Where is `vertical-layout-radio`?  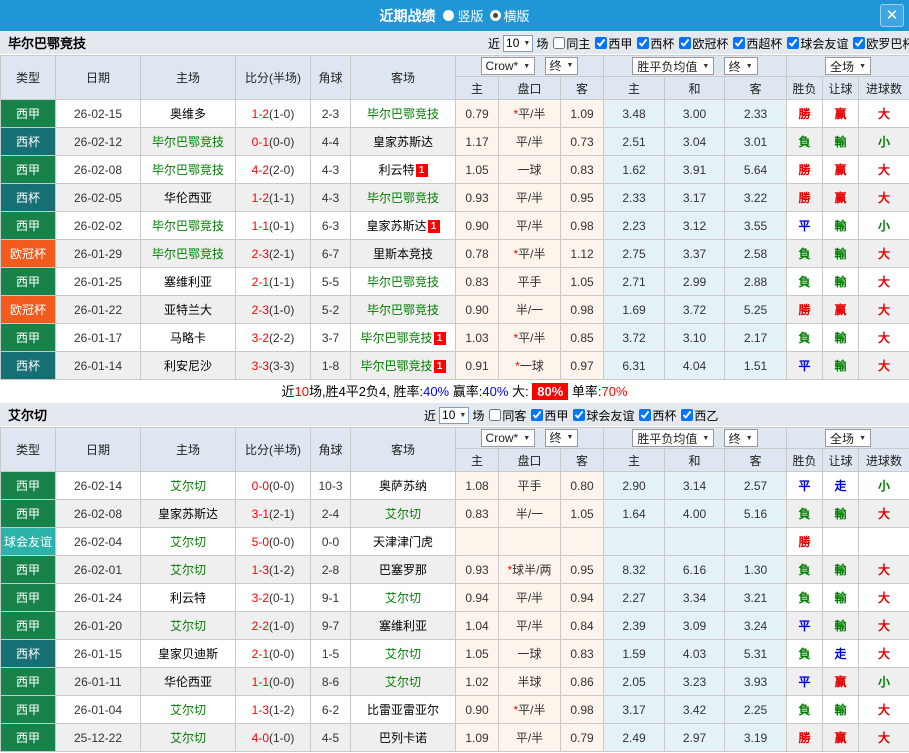 vertical-layout-radio is located at coordinates (449, 15).